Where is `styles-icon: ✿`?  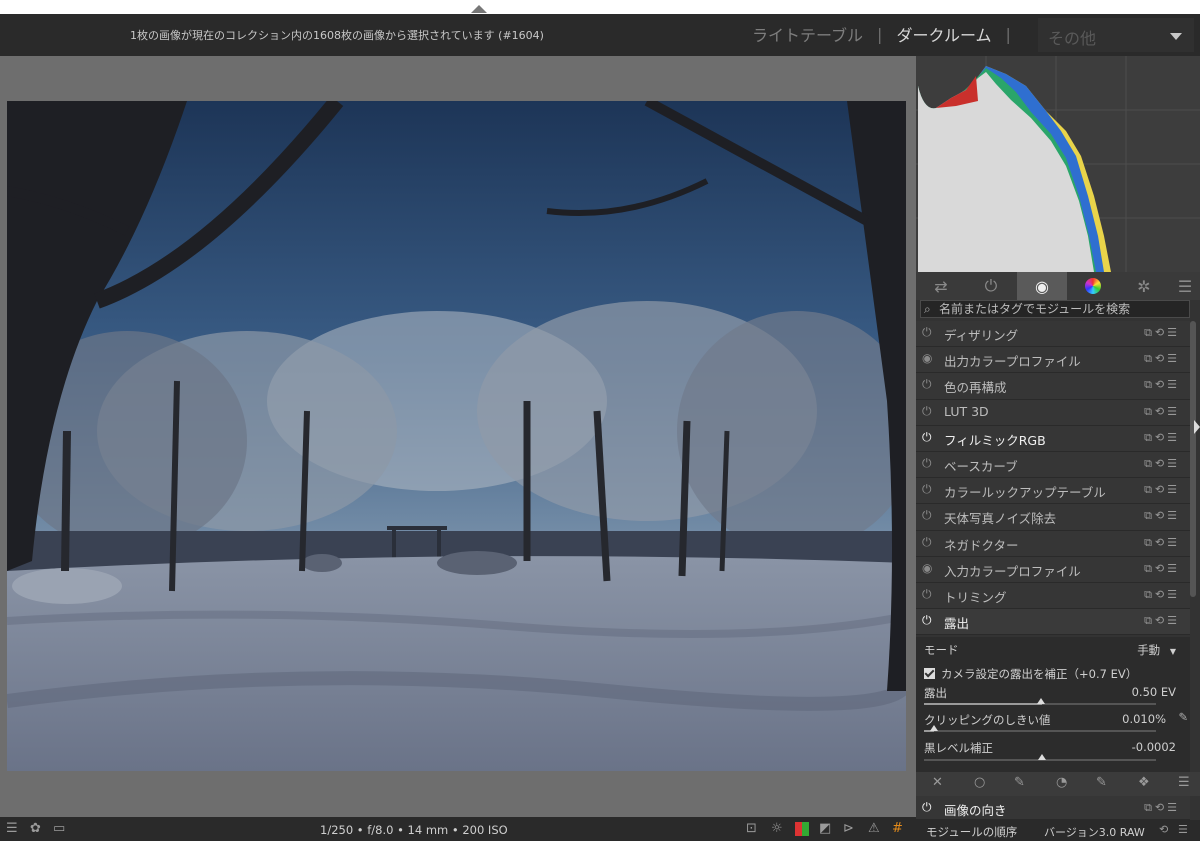
styles-icon: ✿ is located at coordinates (35, 828).